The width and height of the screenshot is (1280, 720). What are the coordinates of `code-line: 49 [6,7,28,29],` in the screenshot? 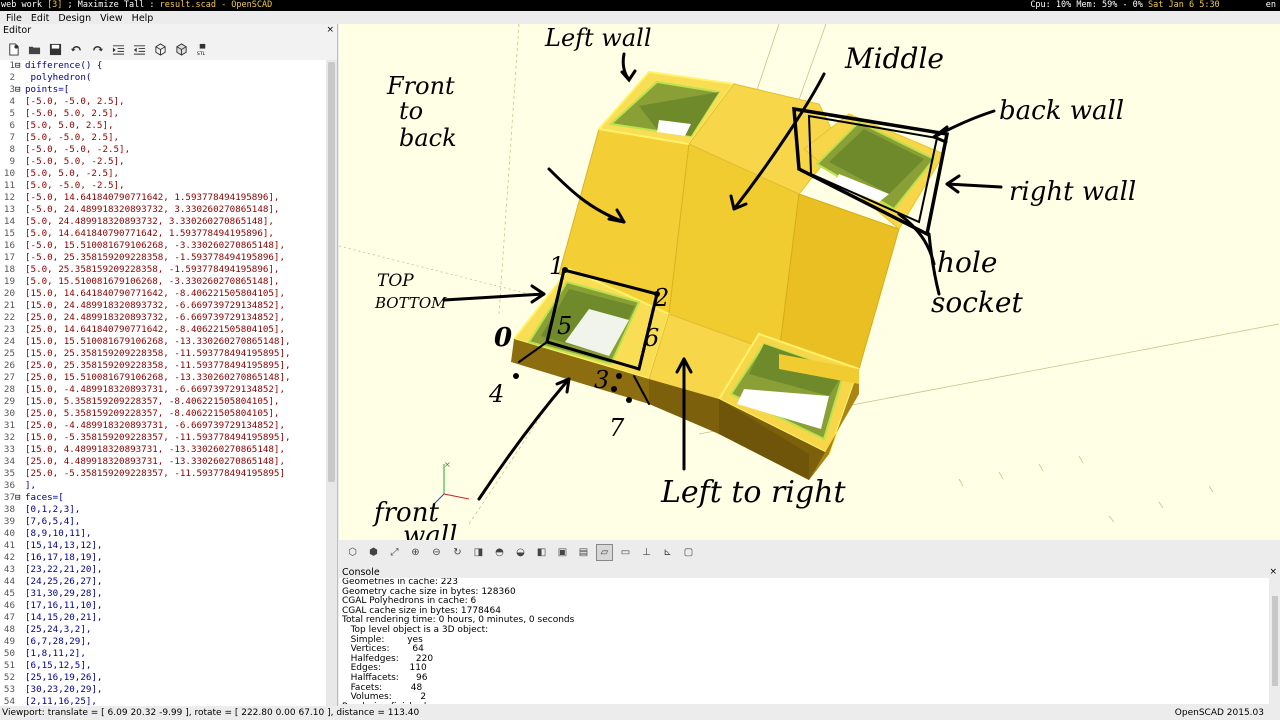 It's located at (163, 642).